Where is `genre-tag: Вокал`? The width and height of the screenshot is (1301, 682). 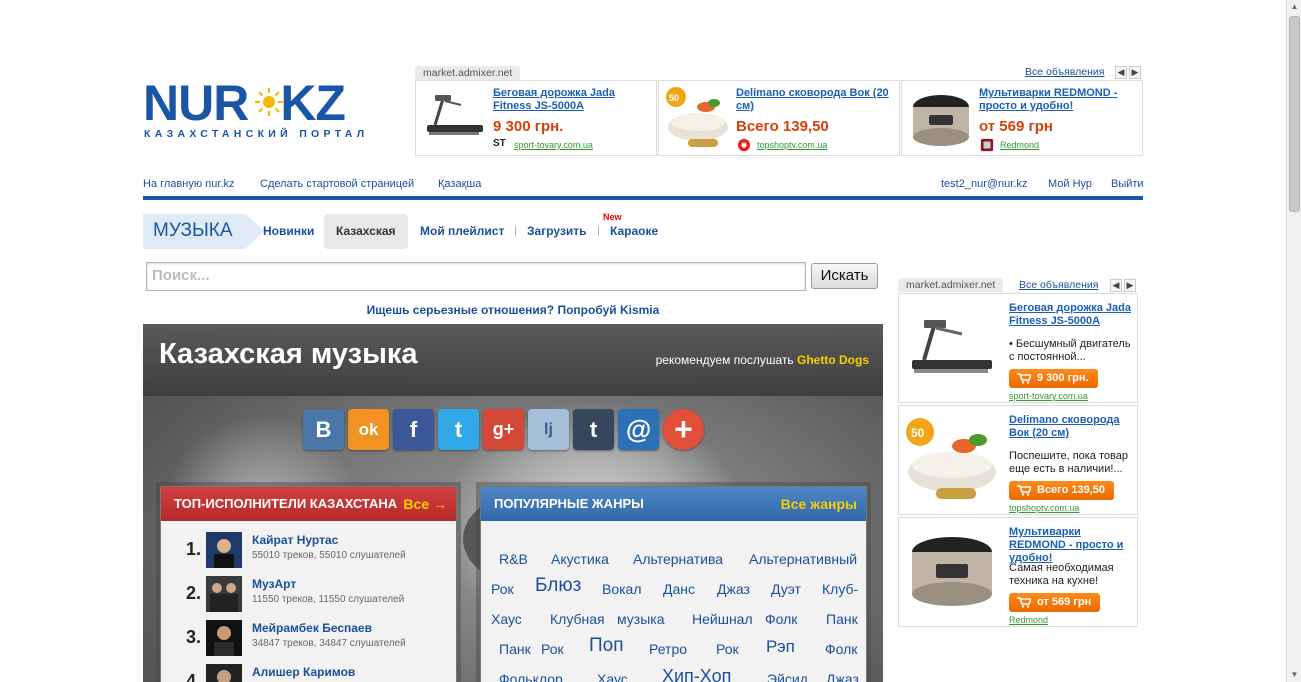 genre-tag: Вокал is located at coordinates (622, 589).